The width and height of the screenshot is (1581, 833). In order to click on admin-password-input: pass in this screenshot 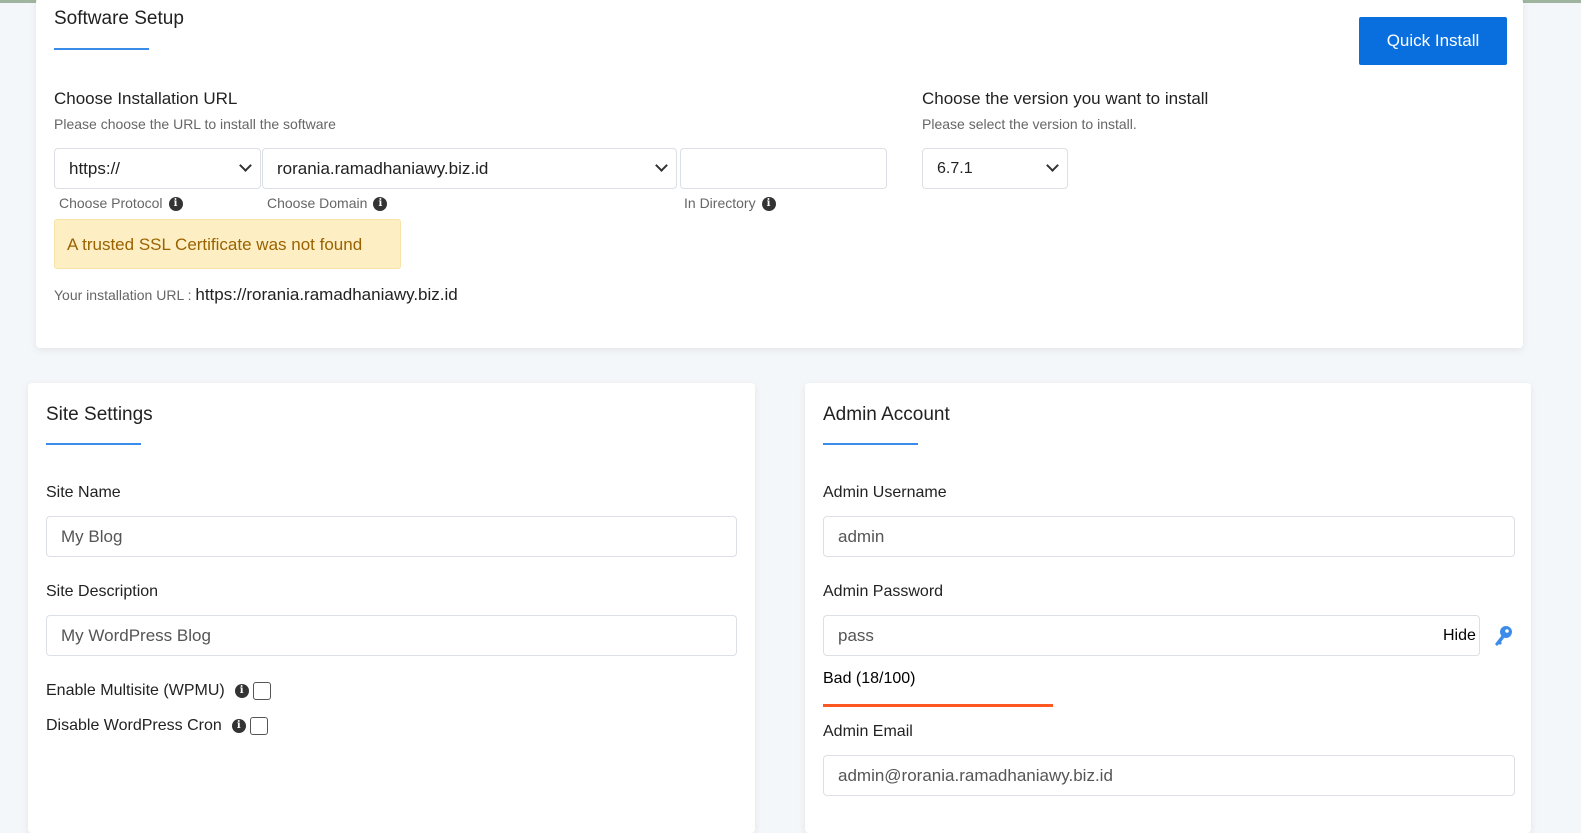, I will do `click(1151, 635)`.